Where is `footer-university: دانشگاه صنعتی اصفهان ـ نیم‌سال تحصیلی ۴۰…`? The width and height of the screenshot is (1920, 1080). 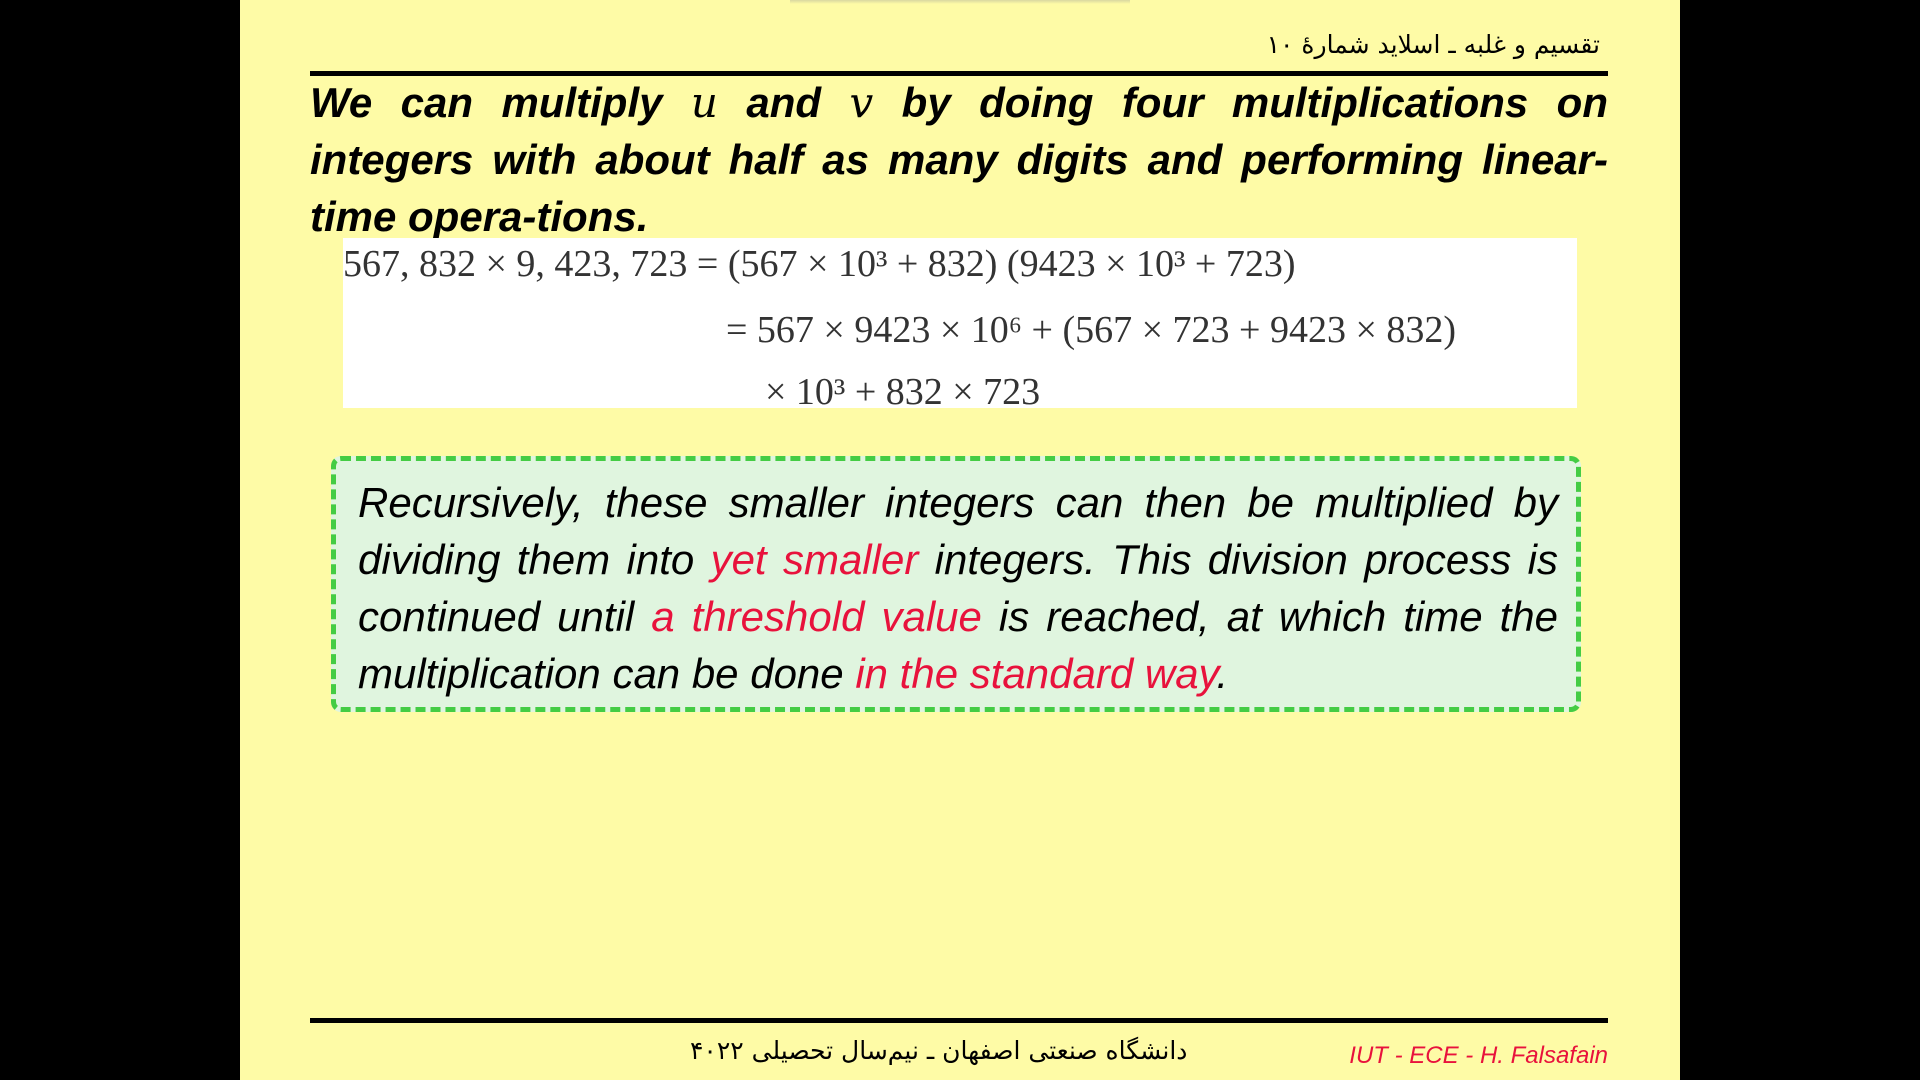 footer-university: دانشگاه صنعتی اصفهان ـ نیم‌سال تحصیلی ۴۰… is located at coordinates (939, 1050).